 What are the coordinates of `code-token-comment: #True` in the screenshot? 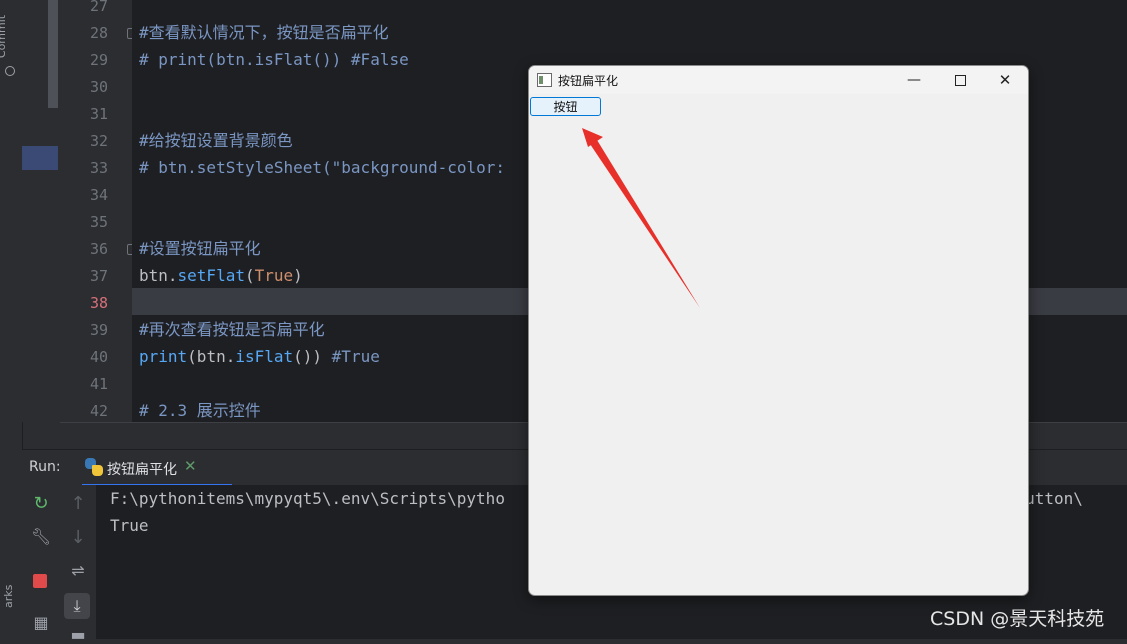 It's located at (355, 356).